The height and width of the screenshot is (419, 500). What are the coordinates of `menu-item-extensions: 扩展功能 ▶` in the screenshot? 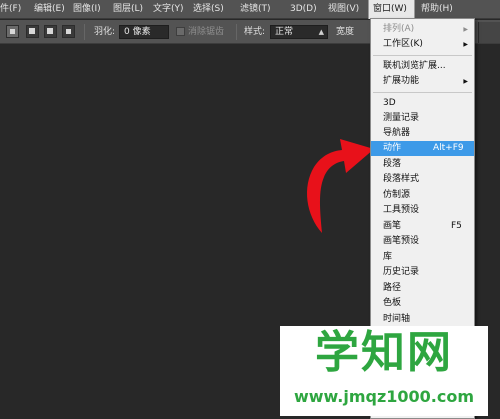 It's located at (422, 81).